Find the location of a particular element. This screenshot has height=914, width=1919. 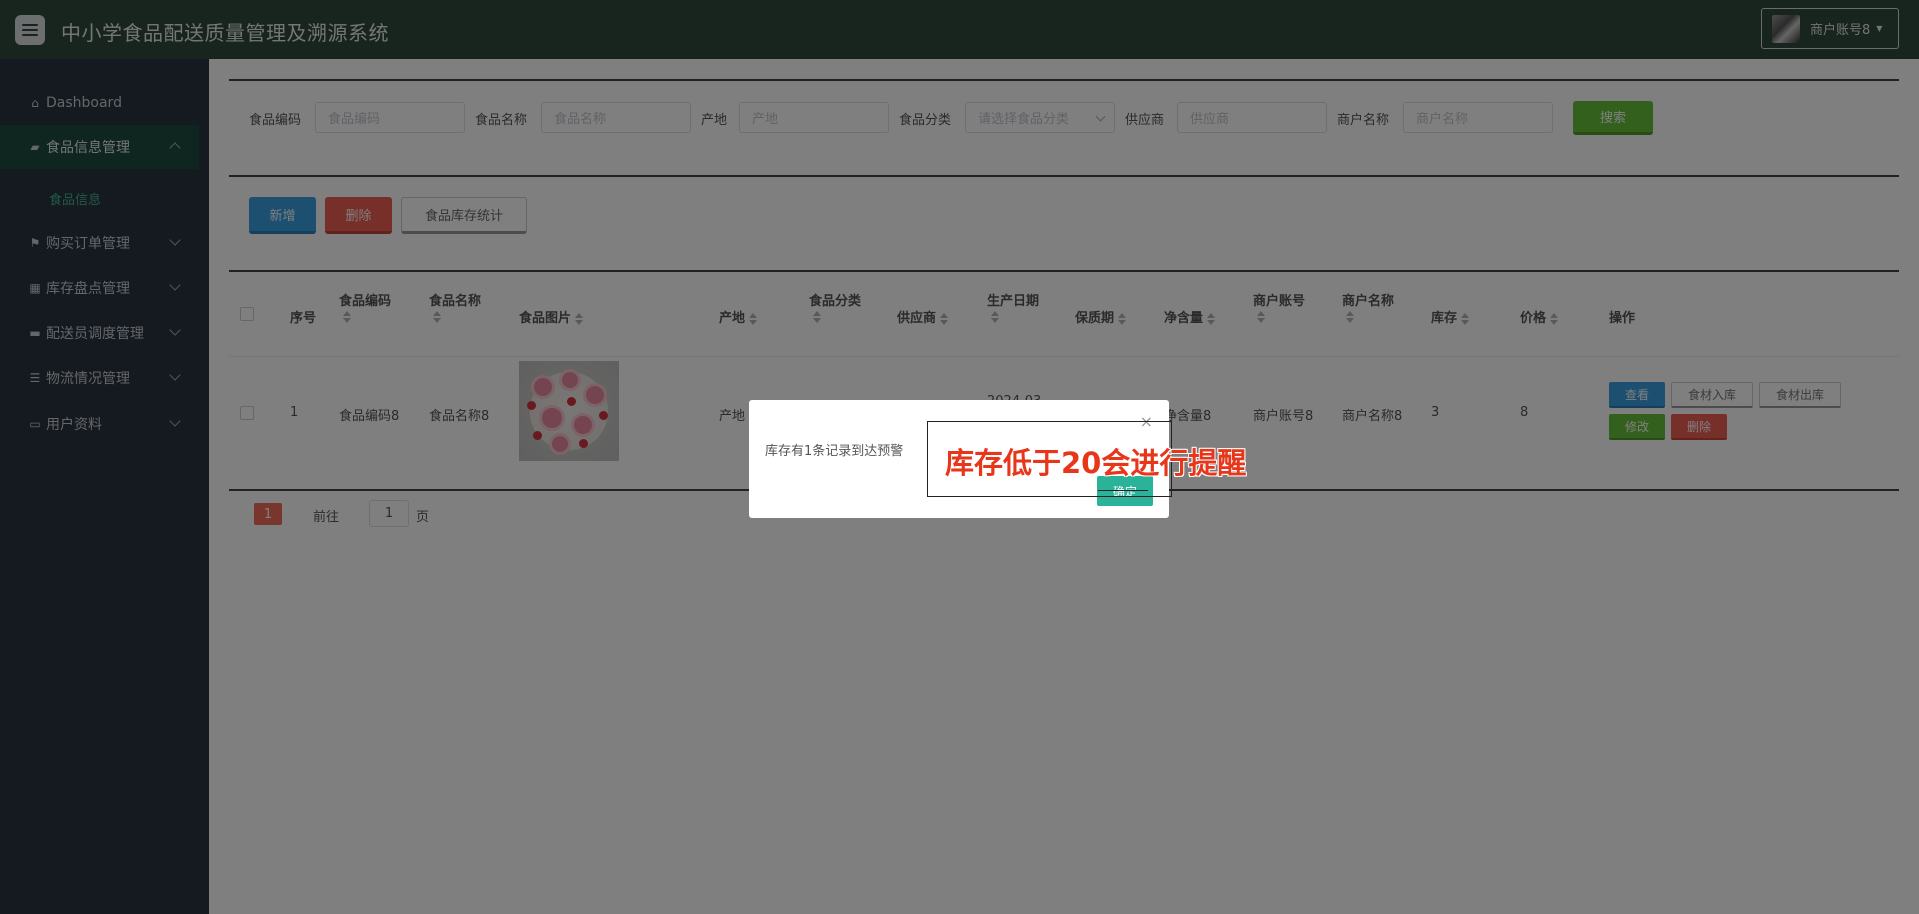

dialog-message: 库存有1条记录到达预警 is located at coordinates (834, 451).